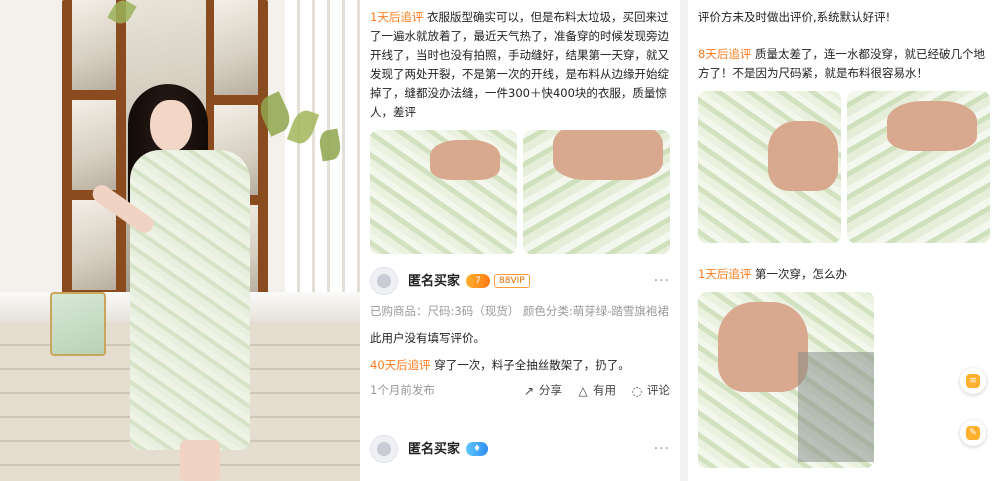  I want to click on useful-button: △ 有用, so click(596, 390).